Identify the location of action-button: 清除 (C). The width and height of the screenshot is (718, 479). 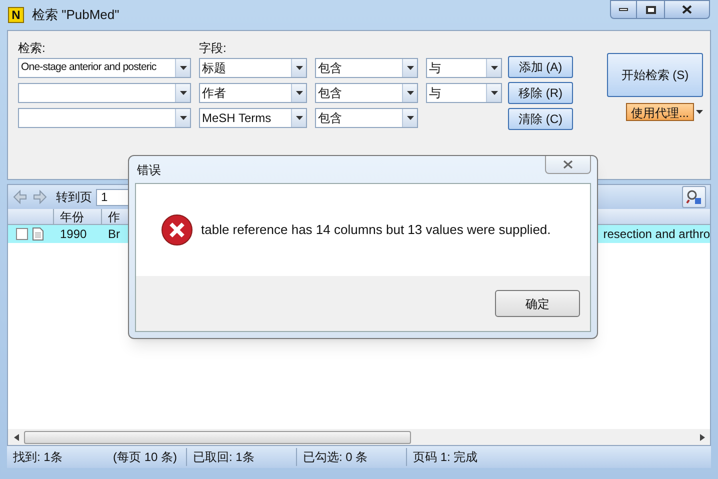
(540, 119).